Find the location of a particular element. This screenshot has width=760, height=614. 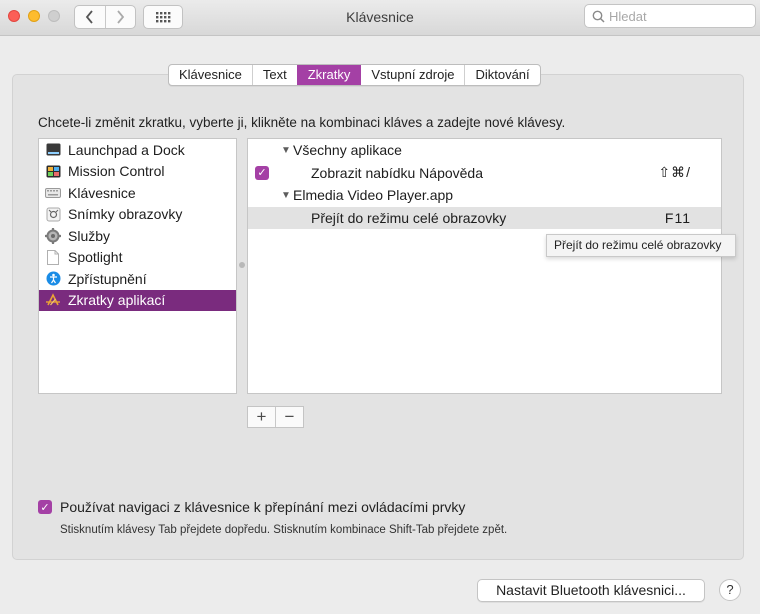

chevron-left-icon is located at coordinates (89, 17).